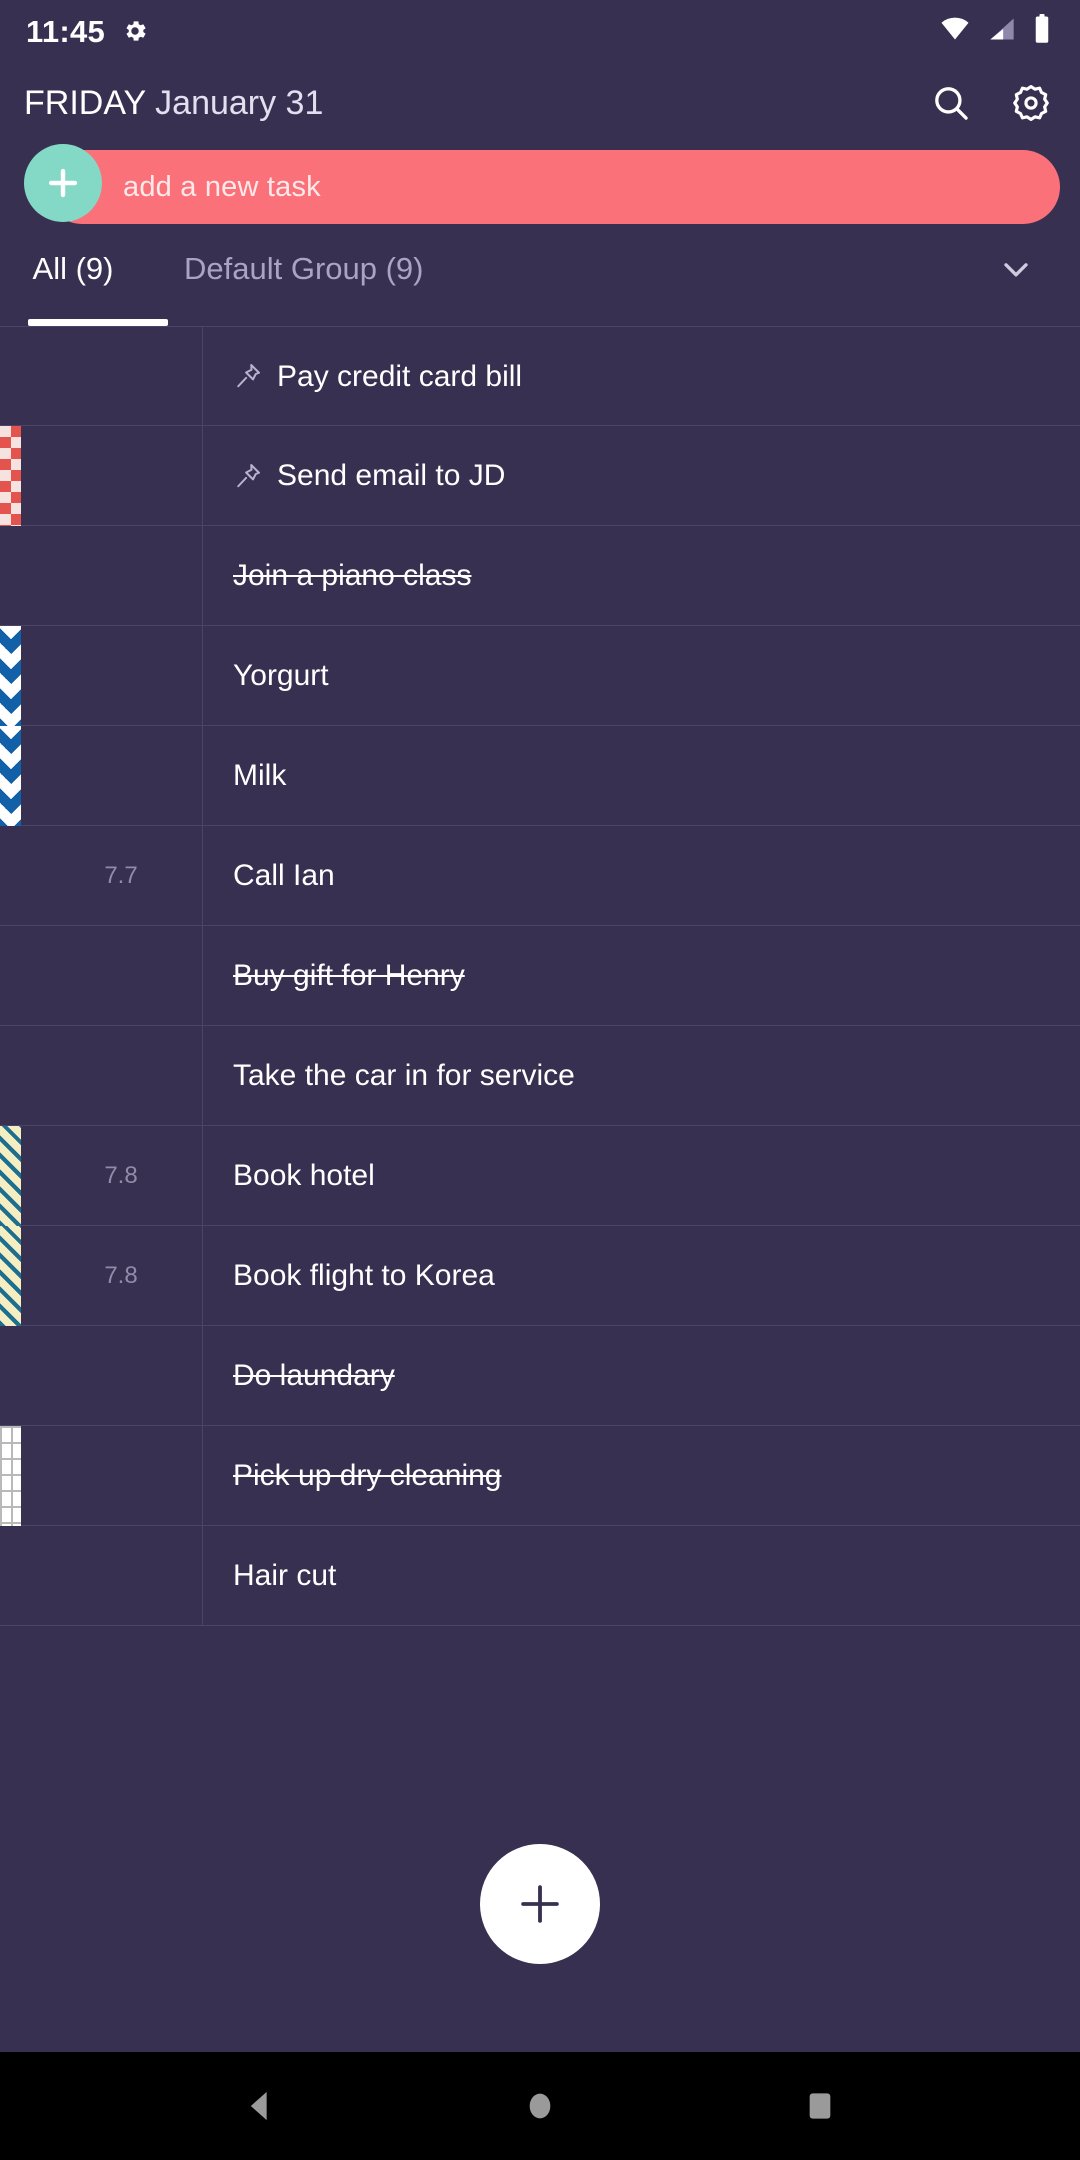 This screenshot has height=2160, width=1080. I want to click on task-row: 7.8 Book hotel, so click(540, 1175).